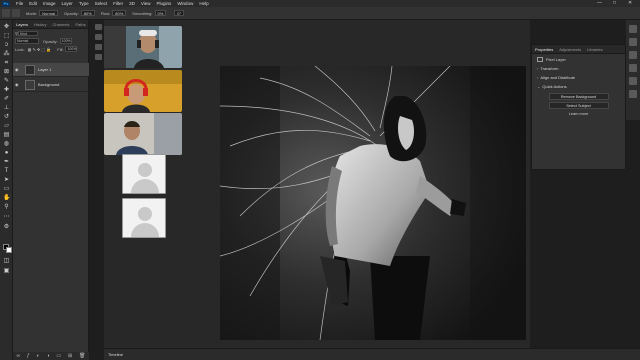 The height and width of the screenshot is (360, 640). Describe the element at coordinates (45, 69) in the screenshot. I see `layer-name: Layer 1` at that location.